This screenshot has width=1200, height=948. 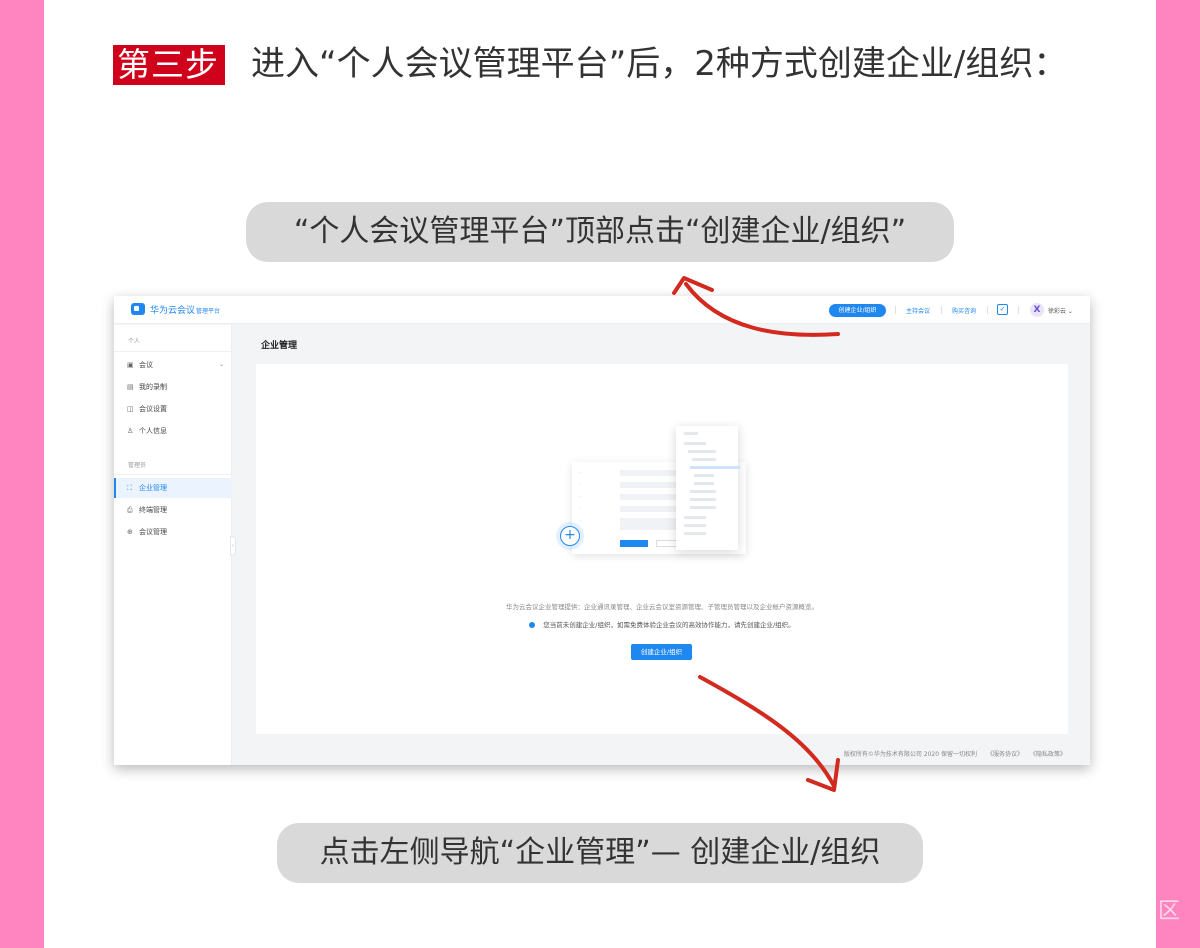 I want to click on service-agreement-link: 《服务协议》, so click(x=1005, y=754).